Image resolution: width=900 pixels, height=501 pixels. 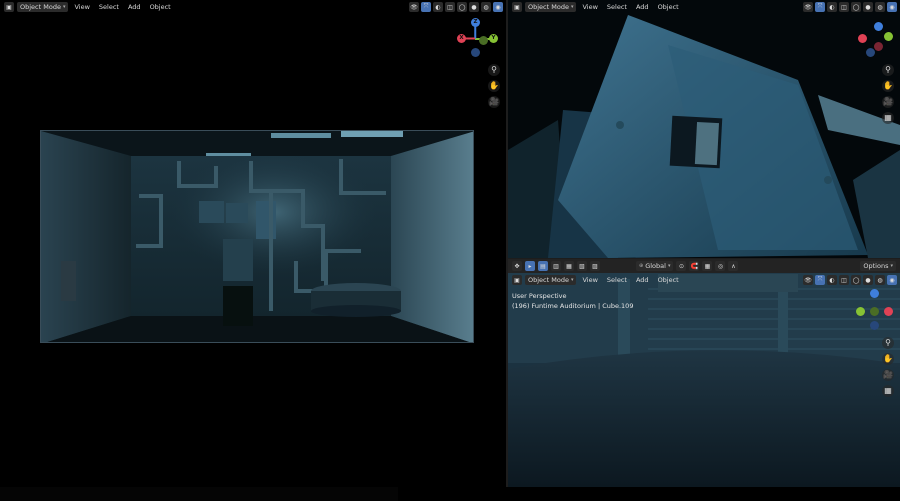 What do you see at coordinates (475, 22) in the screenshot?
I see `axis-z-icon: Z` at bounding box center [475, 22].